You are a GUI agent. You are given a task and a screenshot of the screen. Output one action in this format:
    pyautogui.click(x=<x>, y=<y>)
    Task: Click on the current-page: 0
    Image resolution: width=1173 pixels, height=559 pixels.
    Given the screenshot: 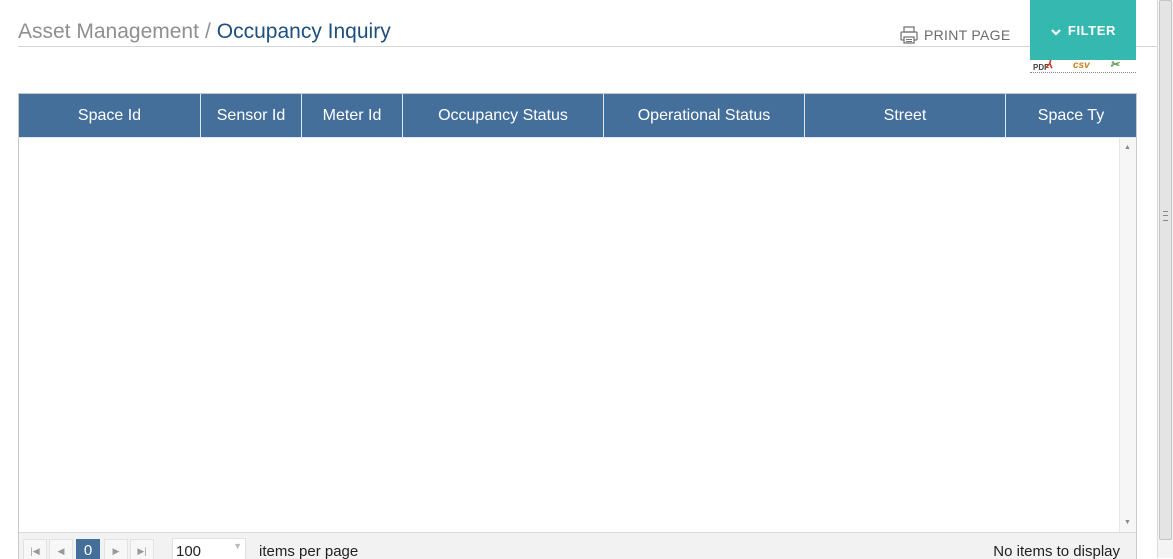 What is the action you would take?
    pyautogui.click(x=88, y=549)
    